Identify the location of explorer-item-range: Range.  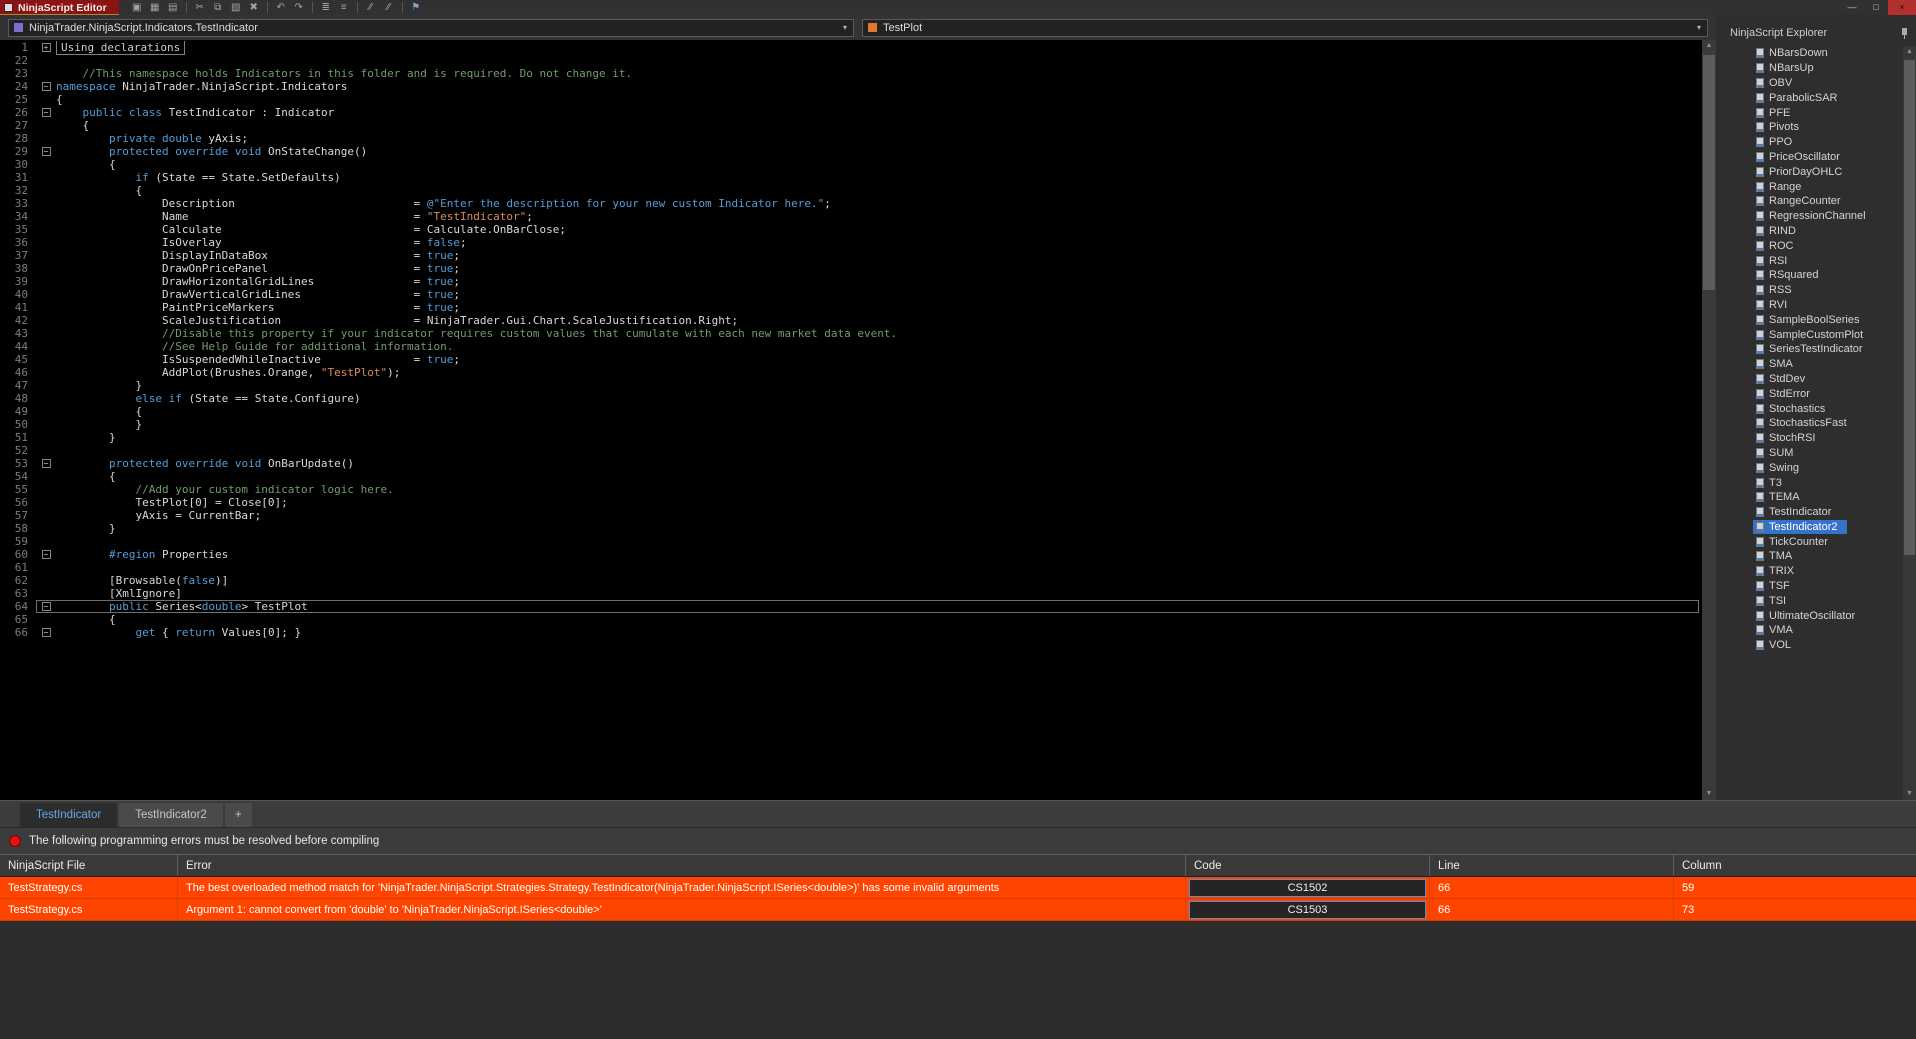
(1782, 186).